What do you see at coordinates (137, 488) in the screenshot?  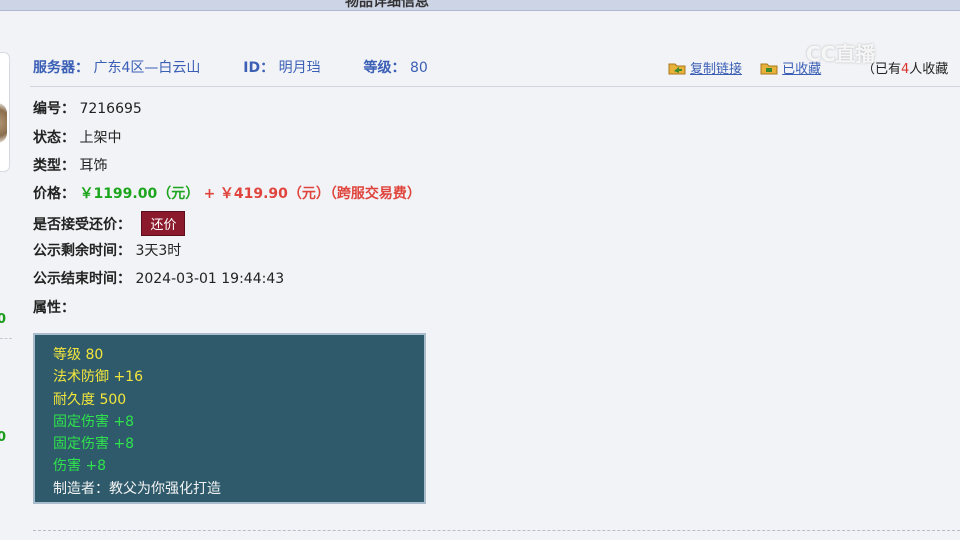 I see `attribute-line: 制造者：教父为你强化打造` at bounding box center [137, 488].